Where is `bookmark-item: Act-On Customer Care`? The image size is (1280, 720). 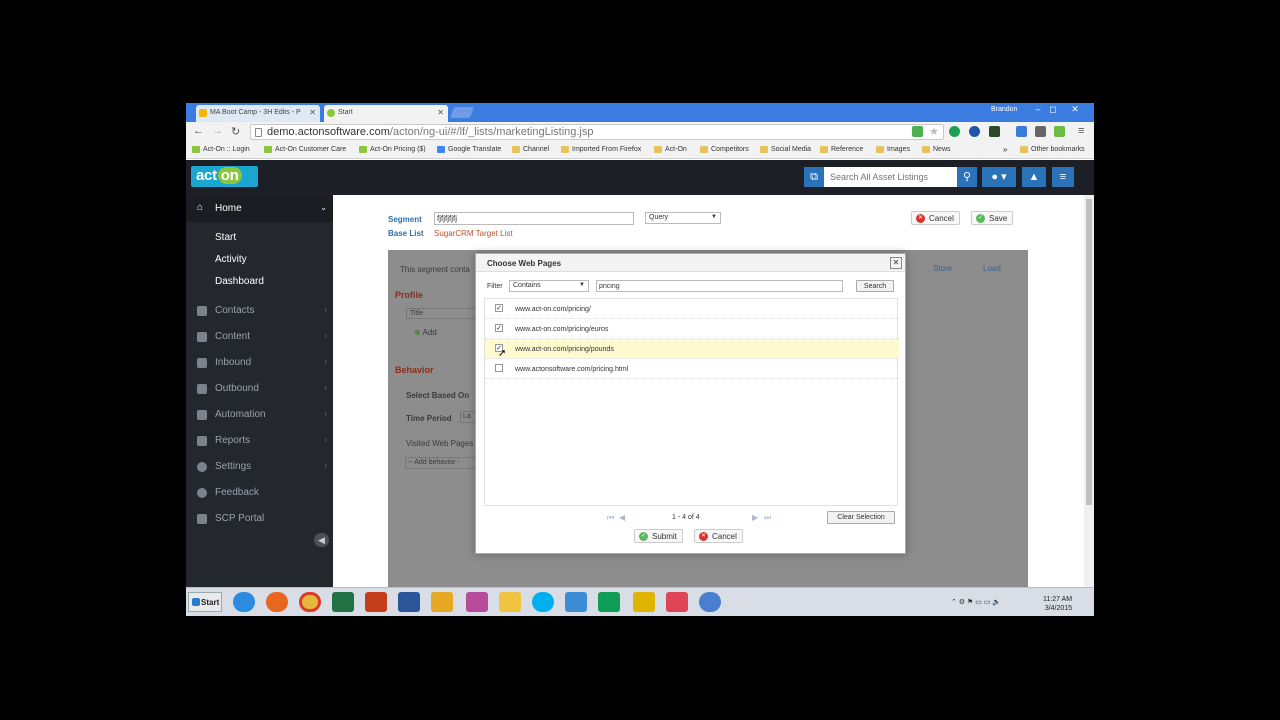 bookmark-item: Act-On Customer Care is located at coordinates (305, 149).